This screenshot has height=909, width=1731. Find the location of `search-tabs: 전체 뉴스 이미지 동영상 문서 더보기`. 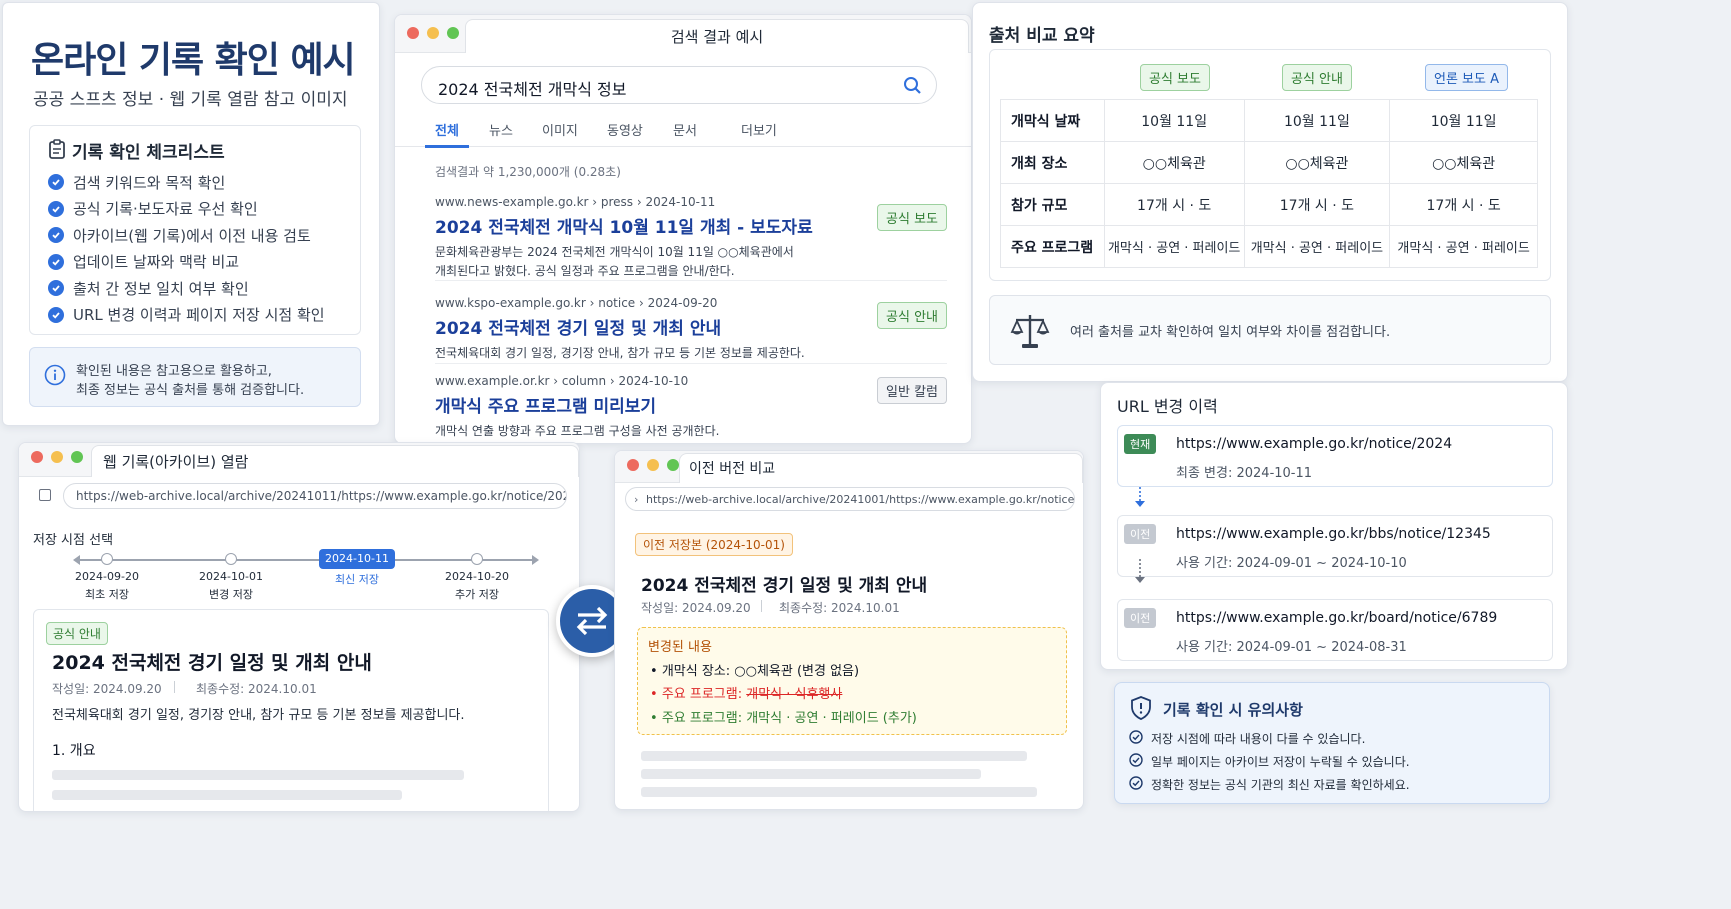

search-tabs: 전체 뉴스 이미지 동영상 문서 더보기 is located at coordinates (683, 131).